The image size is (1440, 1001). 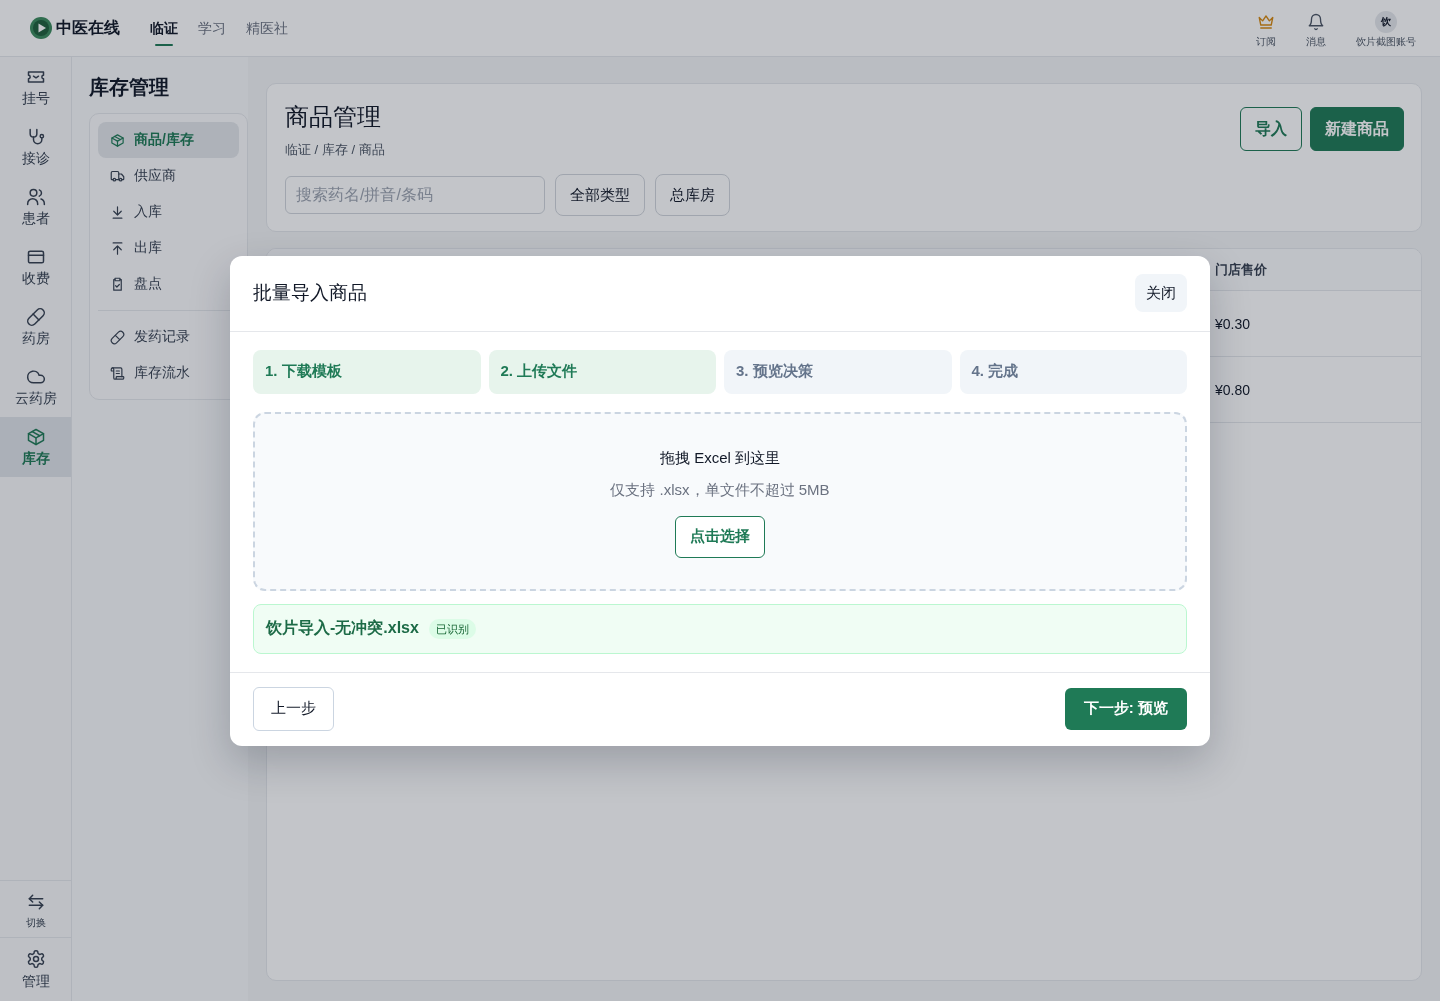 What do you see at coordinates (1125, 708) in the screenshot?
I see `next-button: 下一步: 预览` at bounding box center [1125, 708].